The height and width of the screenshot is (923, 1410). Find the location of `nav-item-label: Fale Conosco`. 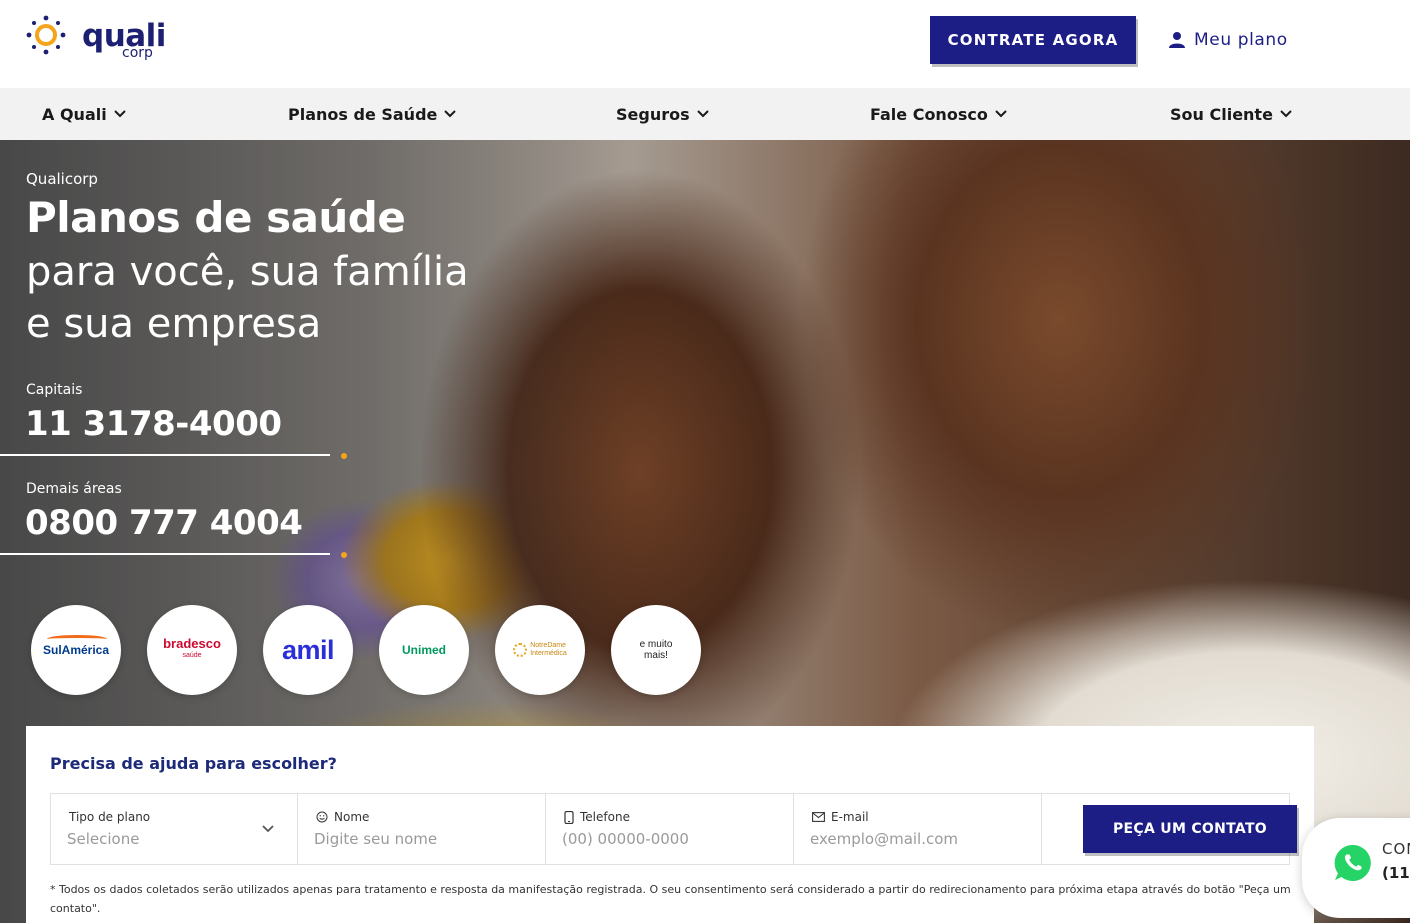

nav-item-label: Fale Conosco is located at coordinates (929, 114).